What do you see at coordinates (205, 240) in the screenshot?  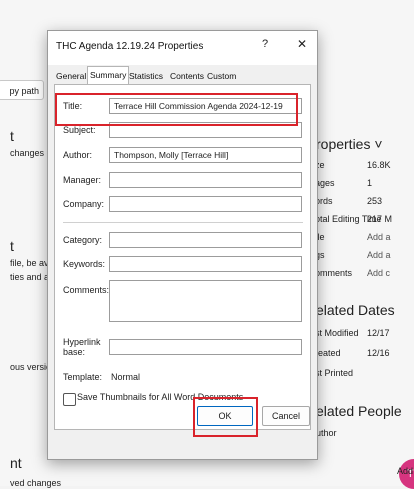 I see `category-field` at bounding box center [205, 240].